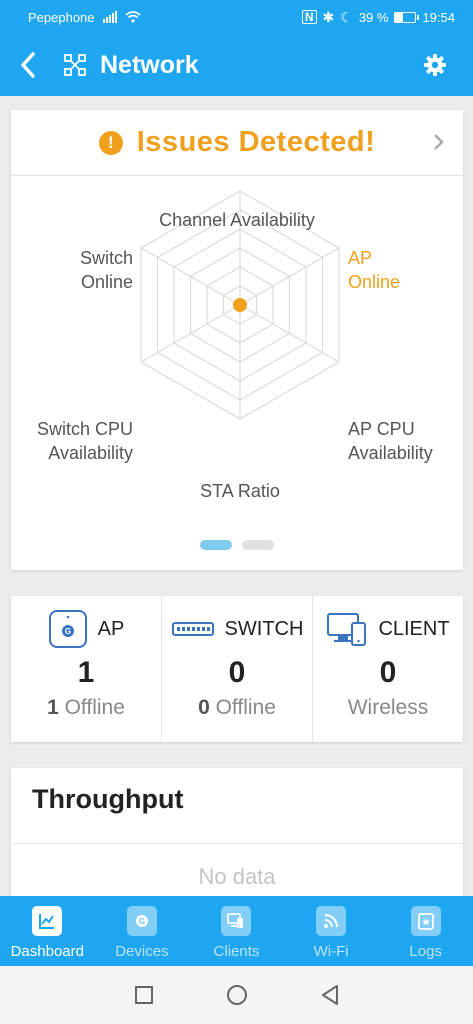  What do you see at coordinates (236, 65) in the screenshot?
I see `app-bar: Network` at bounding box center [236, 65].